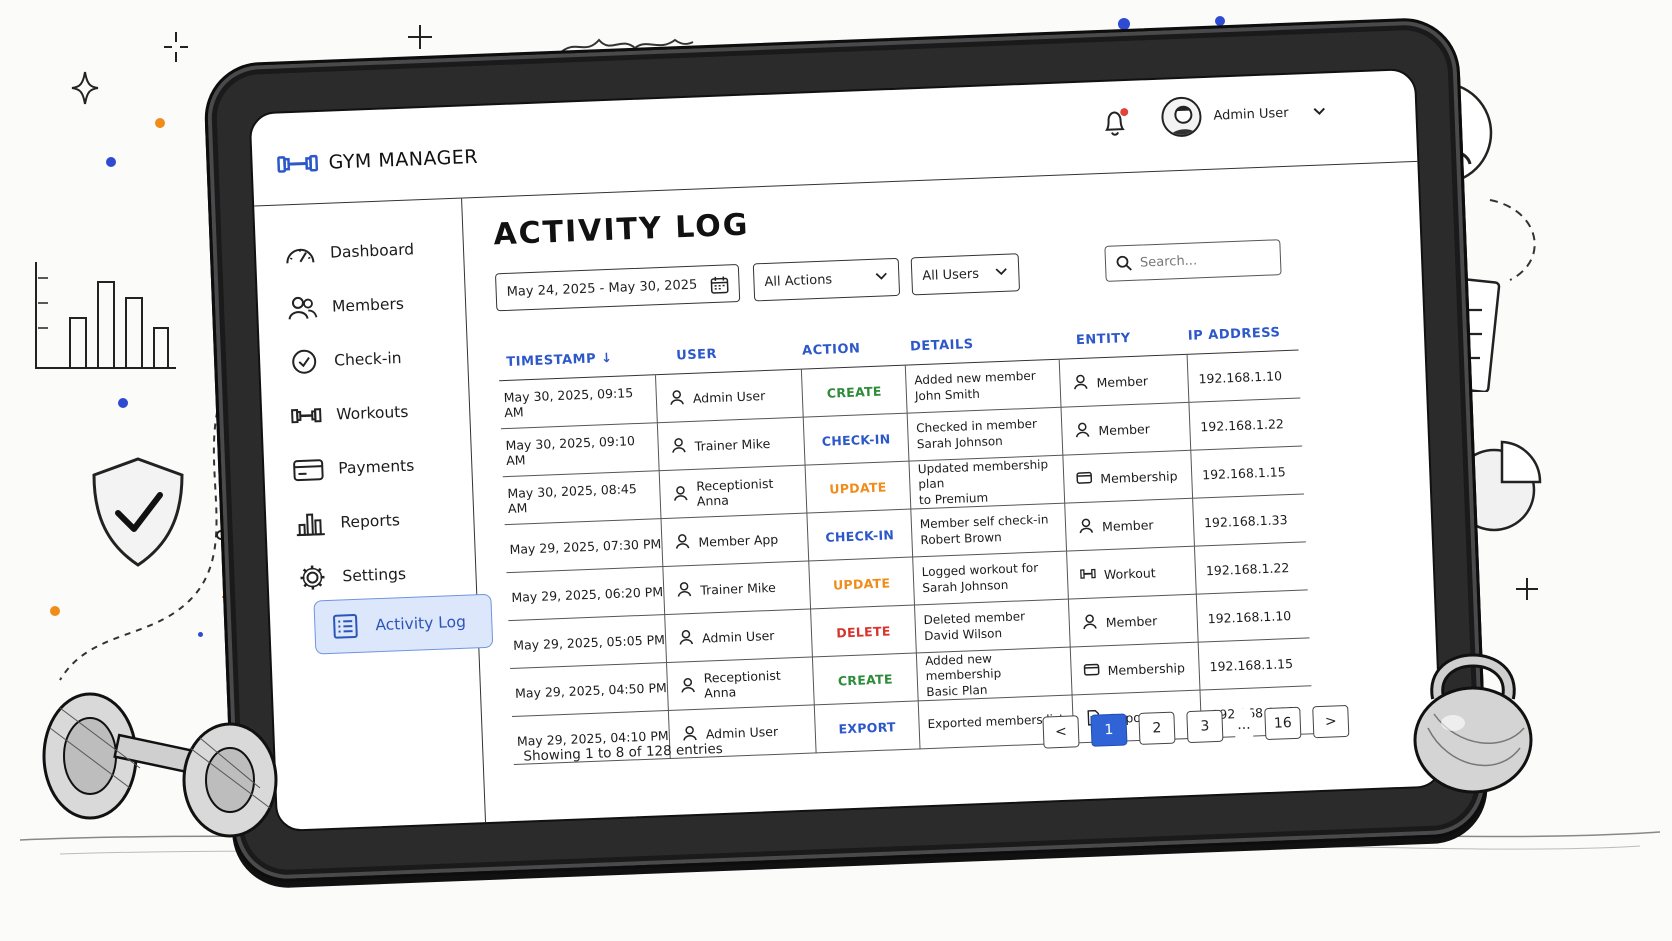 This screenshot has width=1672, height=941. I want to click on users-icon, so click(303, 308).